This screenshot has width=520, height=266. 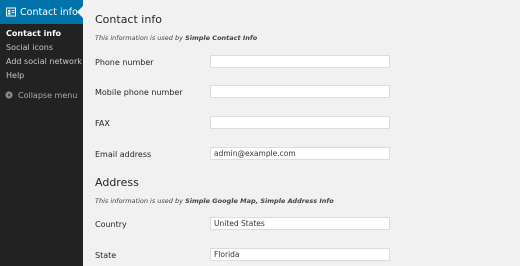 What do you see at coordinates (300, 153) in the screenshot?
I see `email-address-input: admin@example.com` at bounding box center [300, 153].